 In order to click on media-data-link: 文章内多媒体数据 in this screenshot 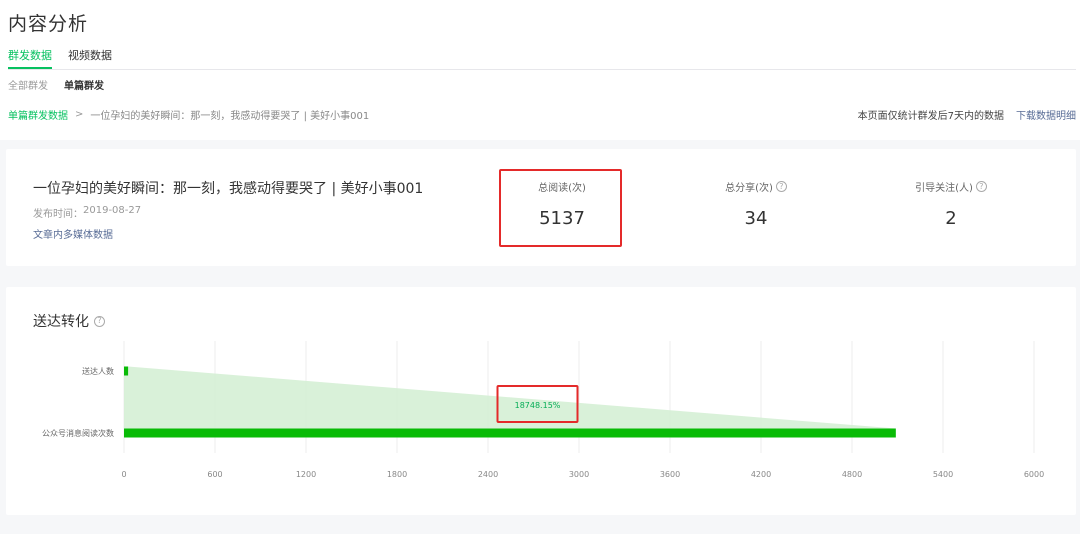, I will do `click(73, 233)`.